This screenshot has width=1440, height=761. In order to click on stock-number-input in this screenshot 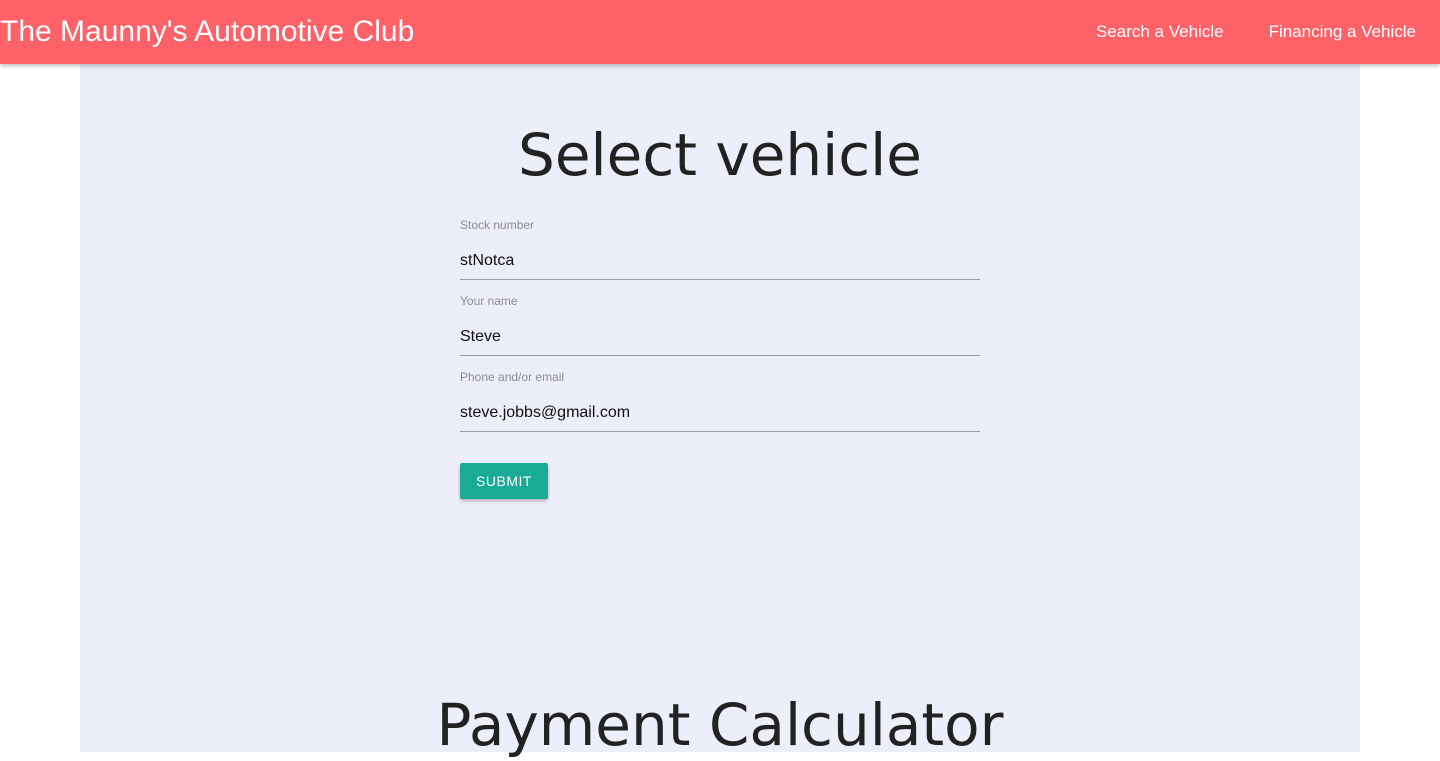, I will do `click(720, 261)`.